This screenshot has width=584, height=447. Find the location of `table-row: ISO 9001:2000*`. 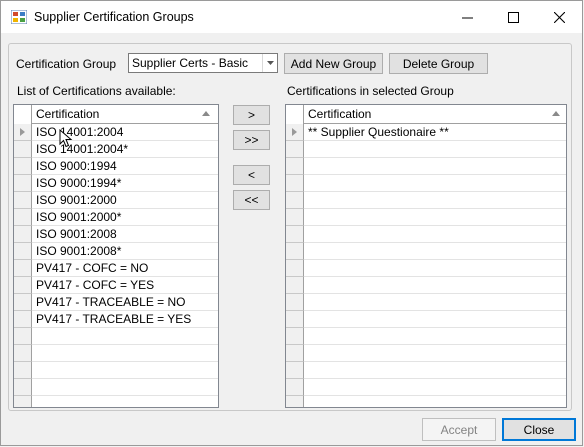

table-row: ISO 9001:2000* is located at coordinates (116, 217).